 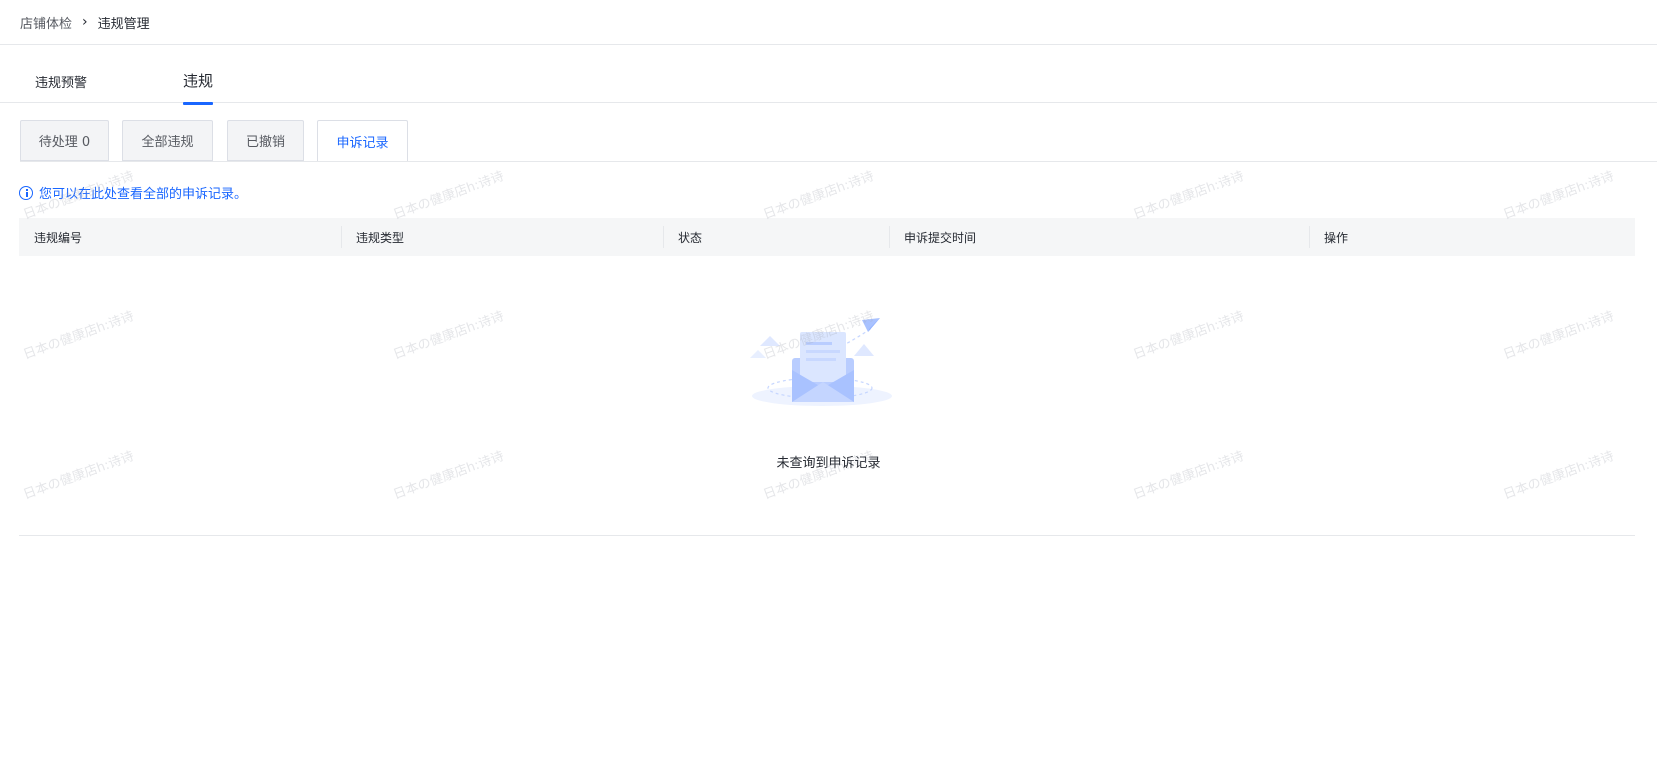 What do you see at coordinates (46, 22) in the screenshot?
I see `breadcrumb-item-store-check: 店铺体检` at bounding box center [46, 22].